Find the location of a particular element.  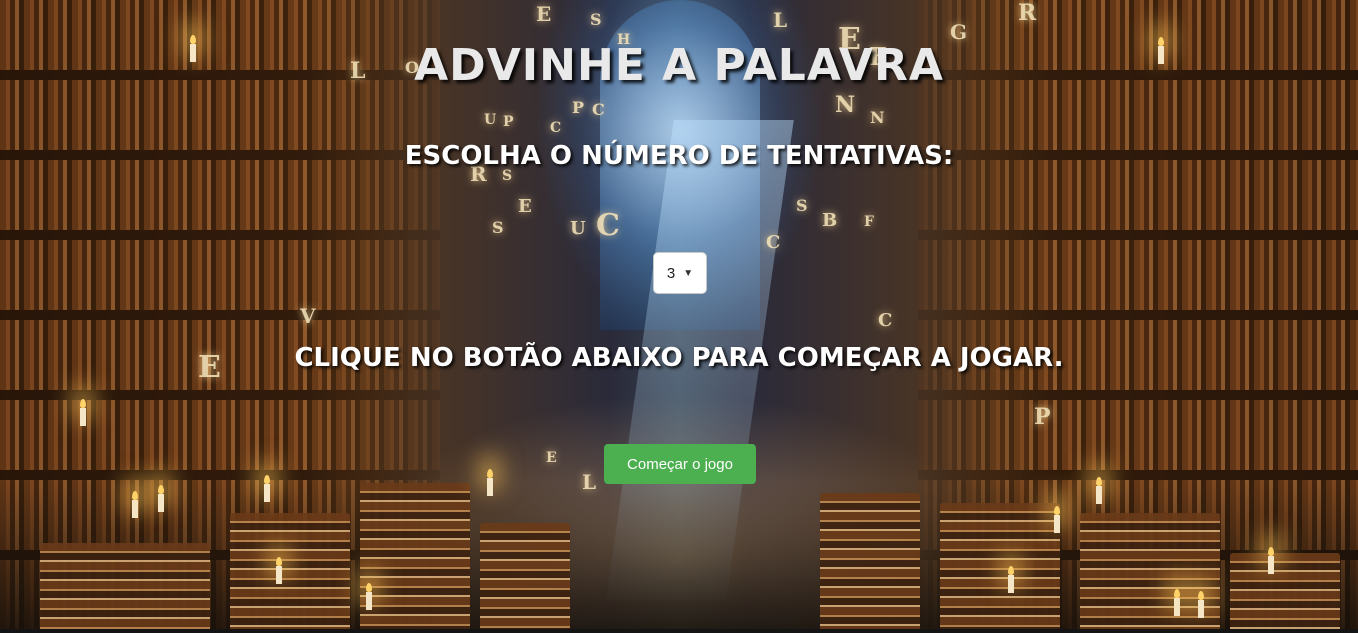

bottom-edge is located at coordinates (679, 631).